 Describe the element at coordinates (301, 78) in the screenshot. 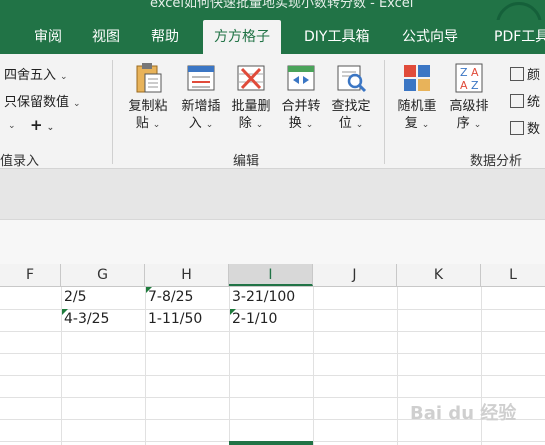

I see `merge-convert-icon` at that location.